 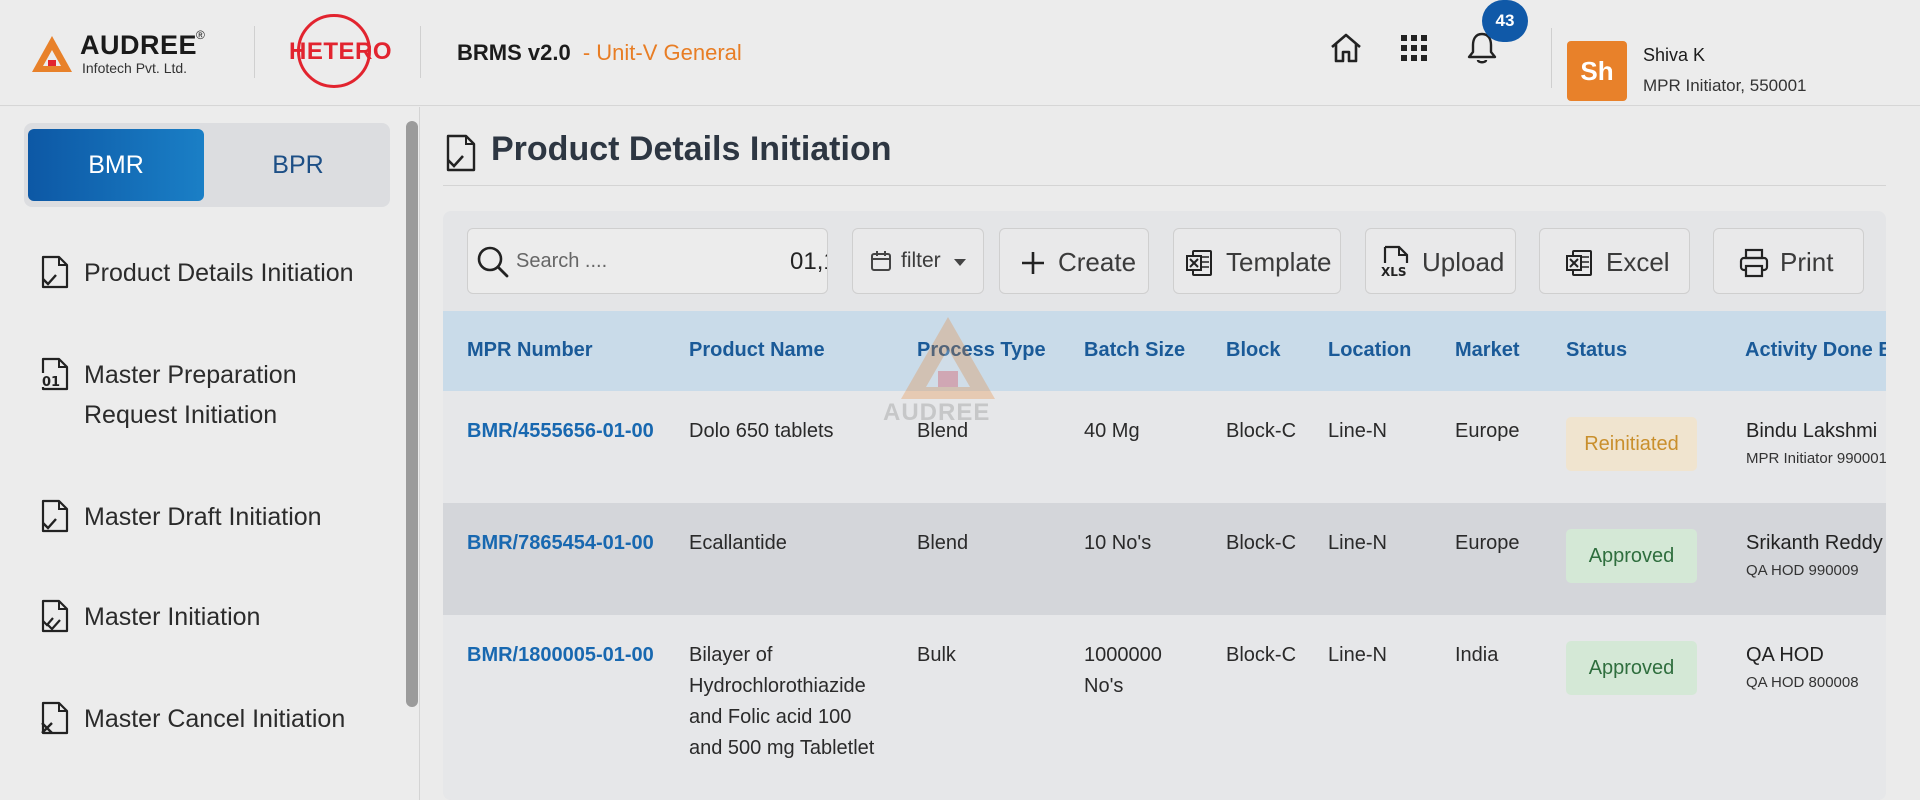 What do you see at coordinates (1807, 262) in the screenshot?
I see `print-label: Print` at bounding box center [1807, 262].